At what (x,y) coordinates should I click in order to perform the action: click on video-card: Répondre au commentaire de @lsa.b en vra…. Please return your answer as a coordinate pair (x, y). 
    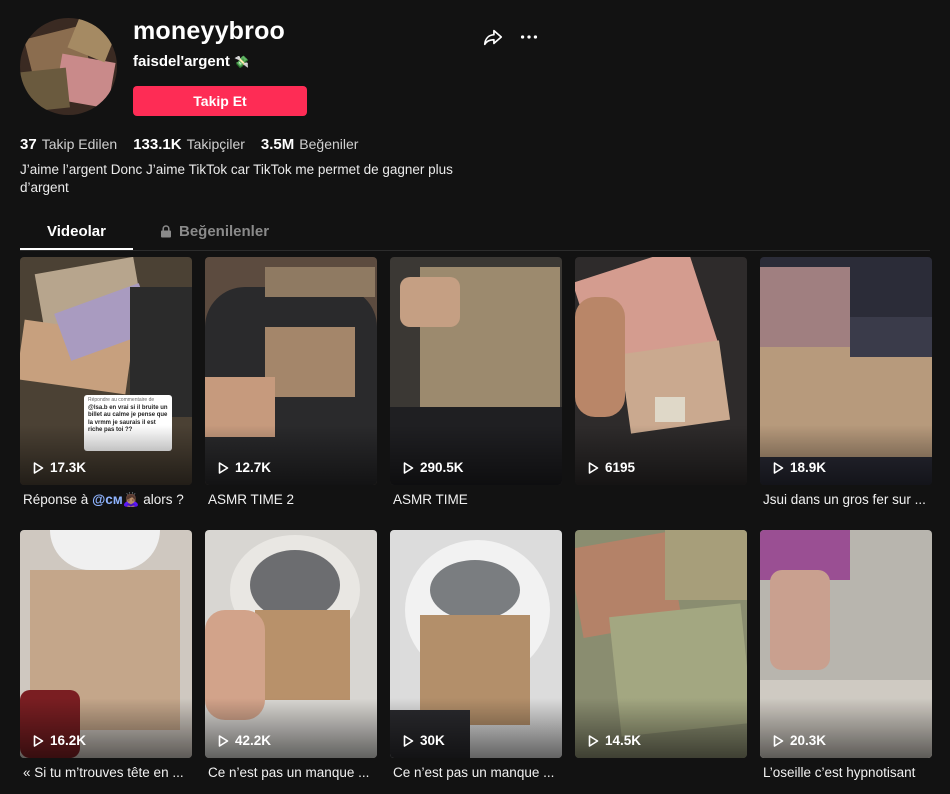
    Looking at the image, I should click on (106, 382).